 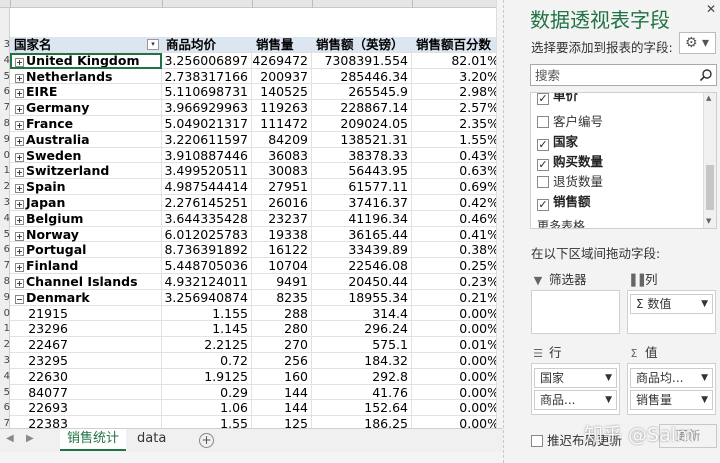 What do you see at coordinates (282, 408) in the screenshot?
I see `quantity-cell: 144` at bounding box center [282, 408].